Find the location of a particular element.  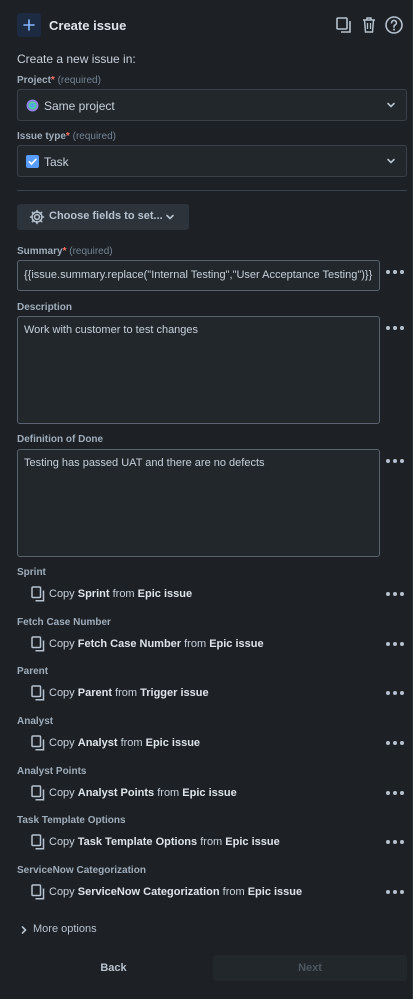

description-textarea: Work with customer to test changes is located at coordinates (198, 370).